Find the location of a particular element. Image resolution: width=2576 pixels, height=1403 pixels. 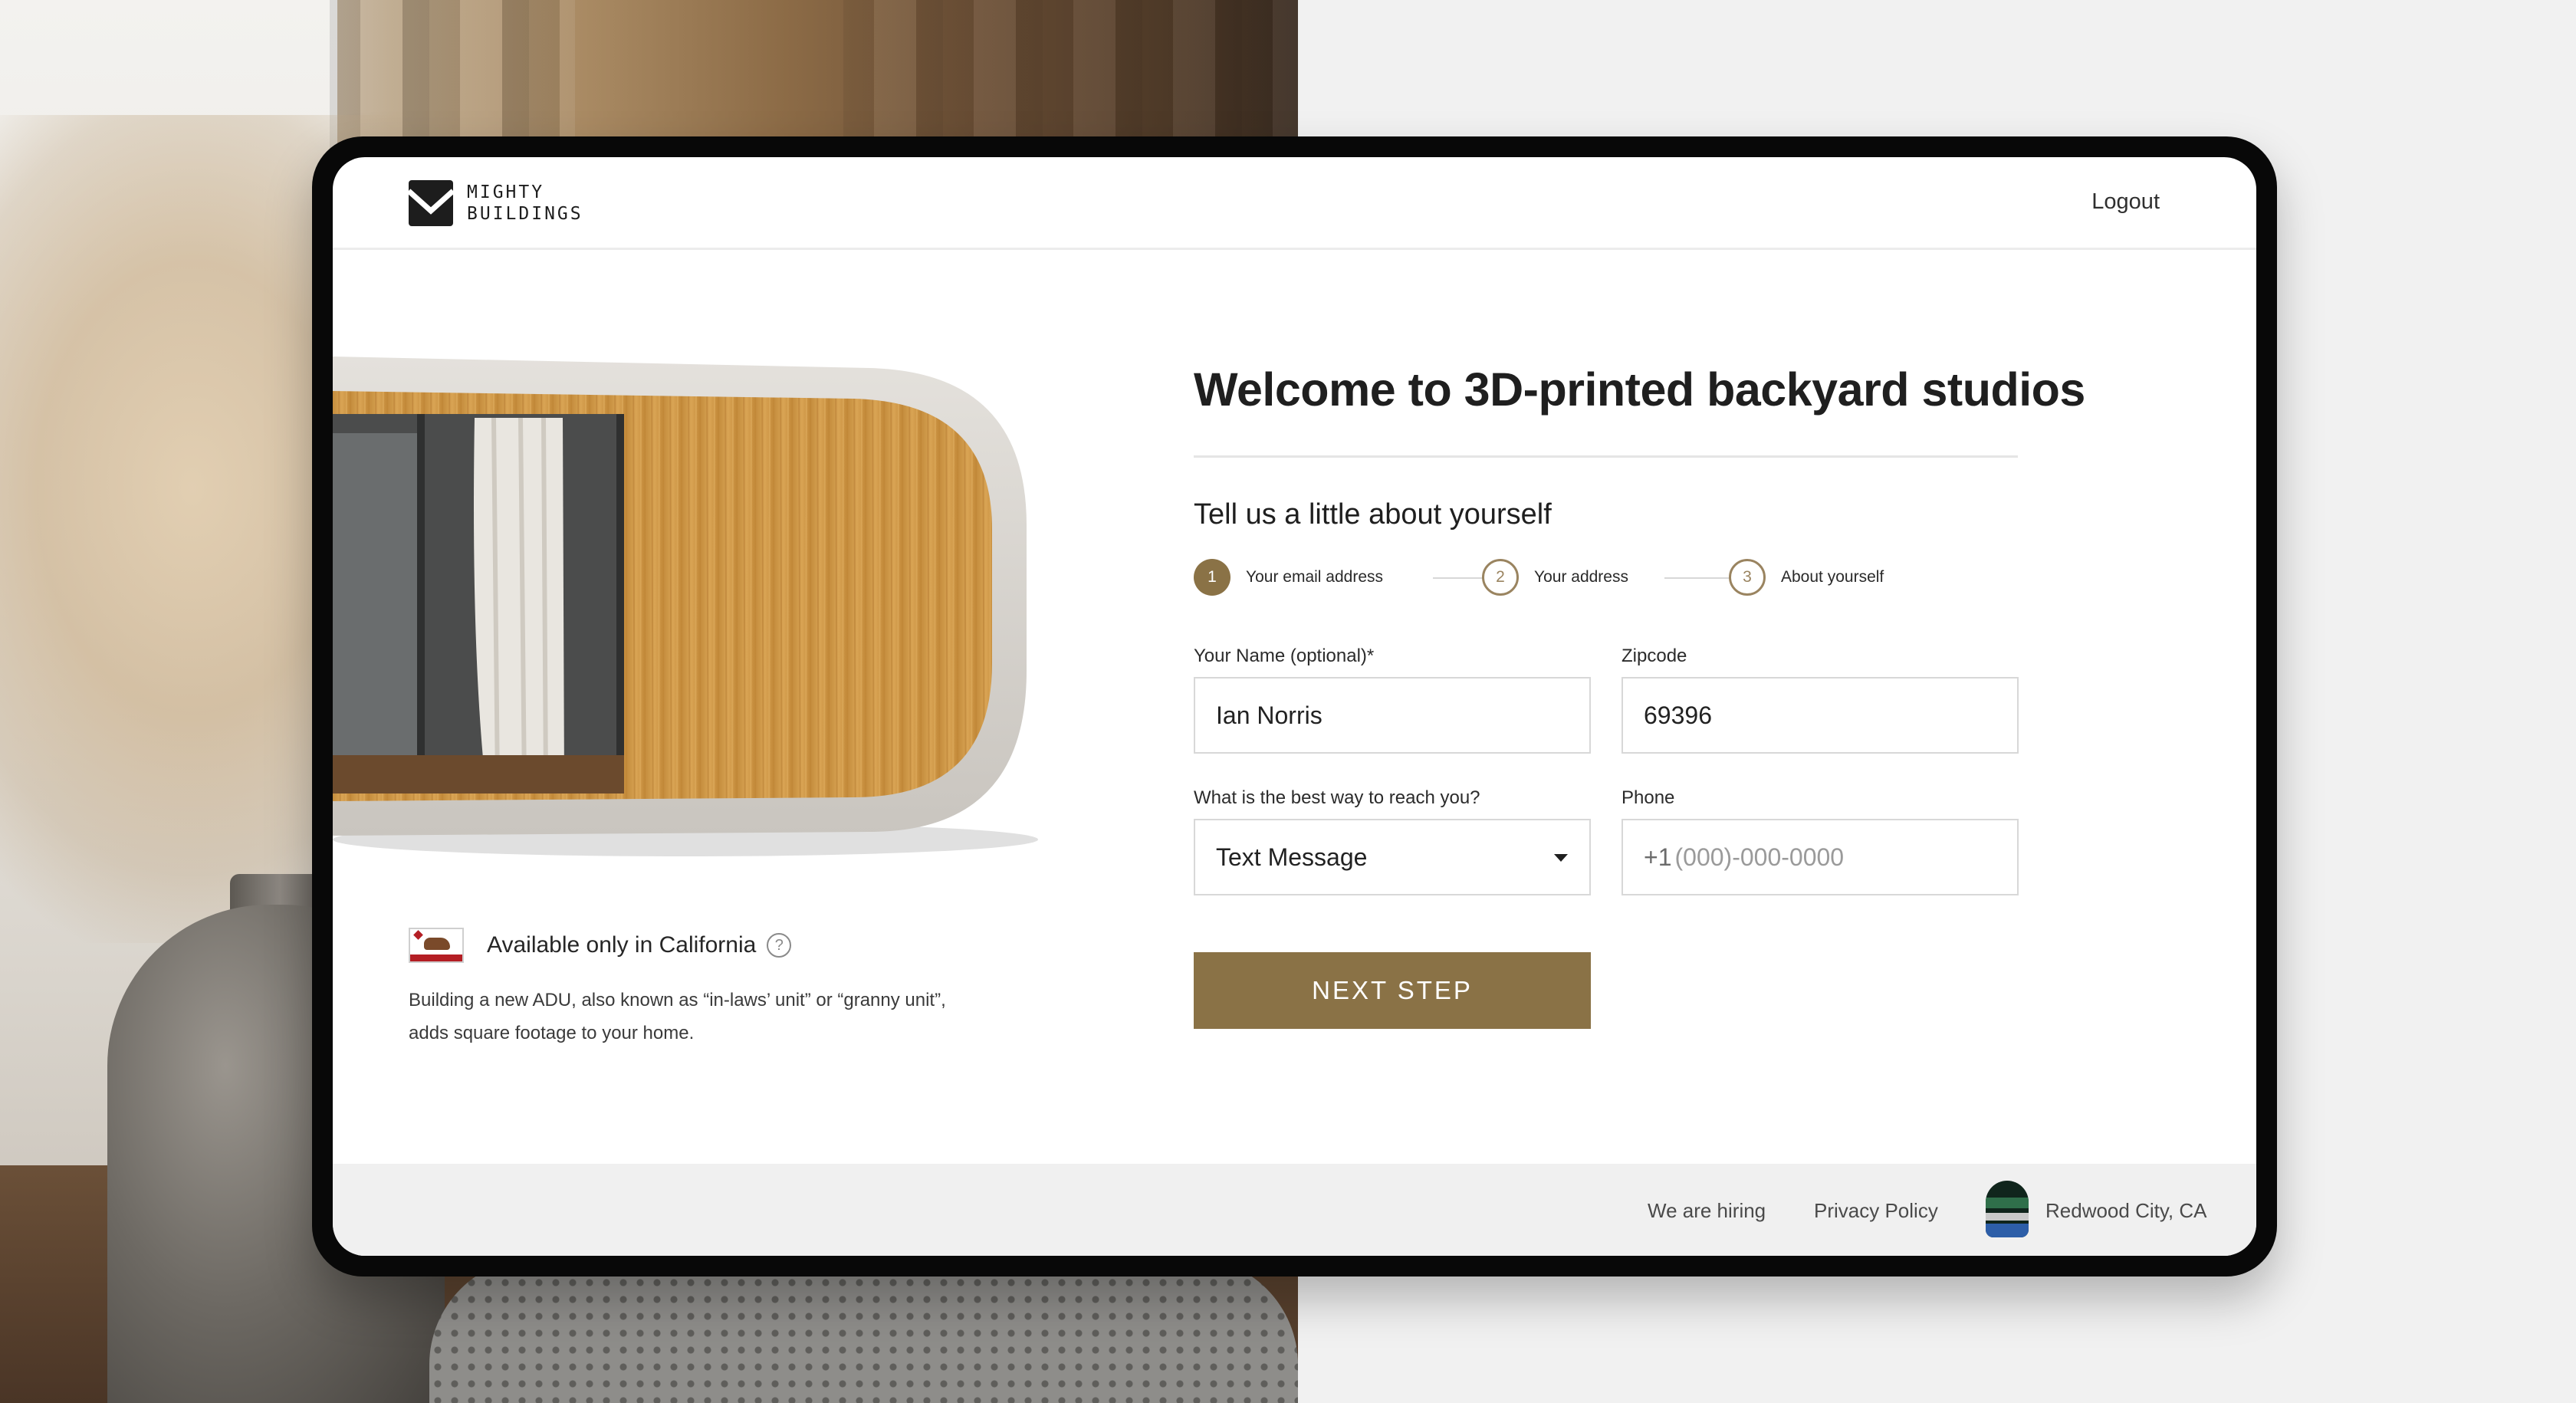

step-email: 1 Your email address is located at coordinates (1288, 577).